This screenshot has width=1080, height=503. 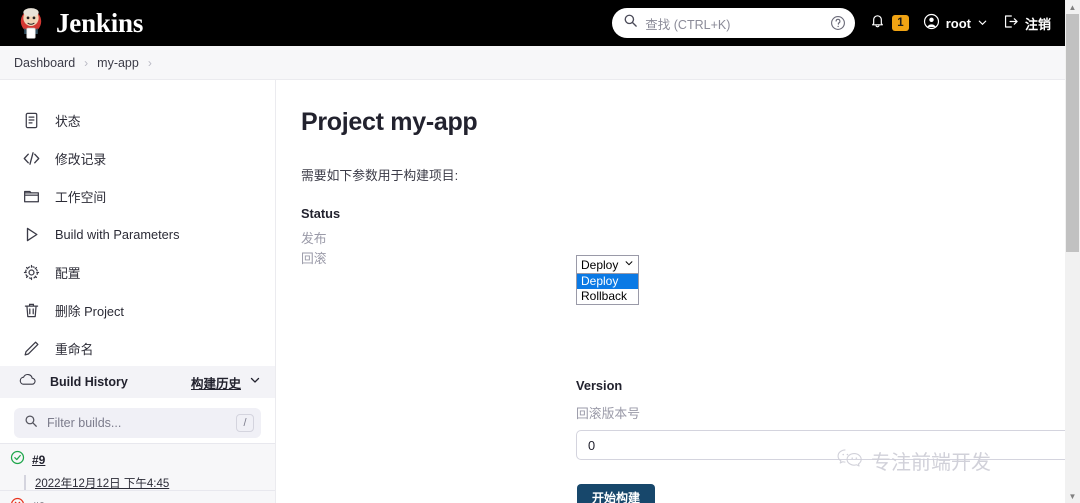 What do you see at coordinates (1037, 24) in the screenshot?
I see `logout-label: 注销` at bounding box center [1037, 24].